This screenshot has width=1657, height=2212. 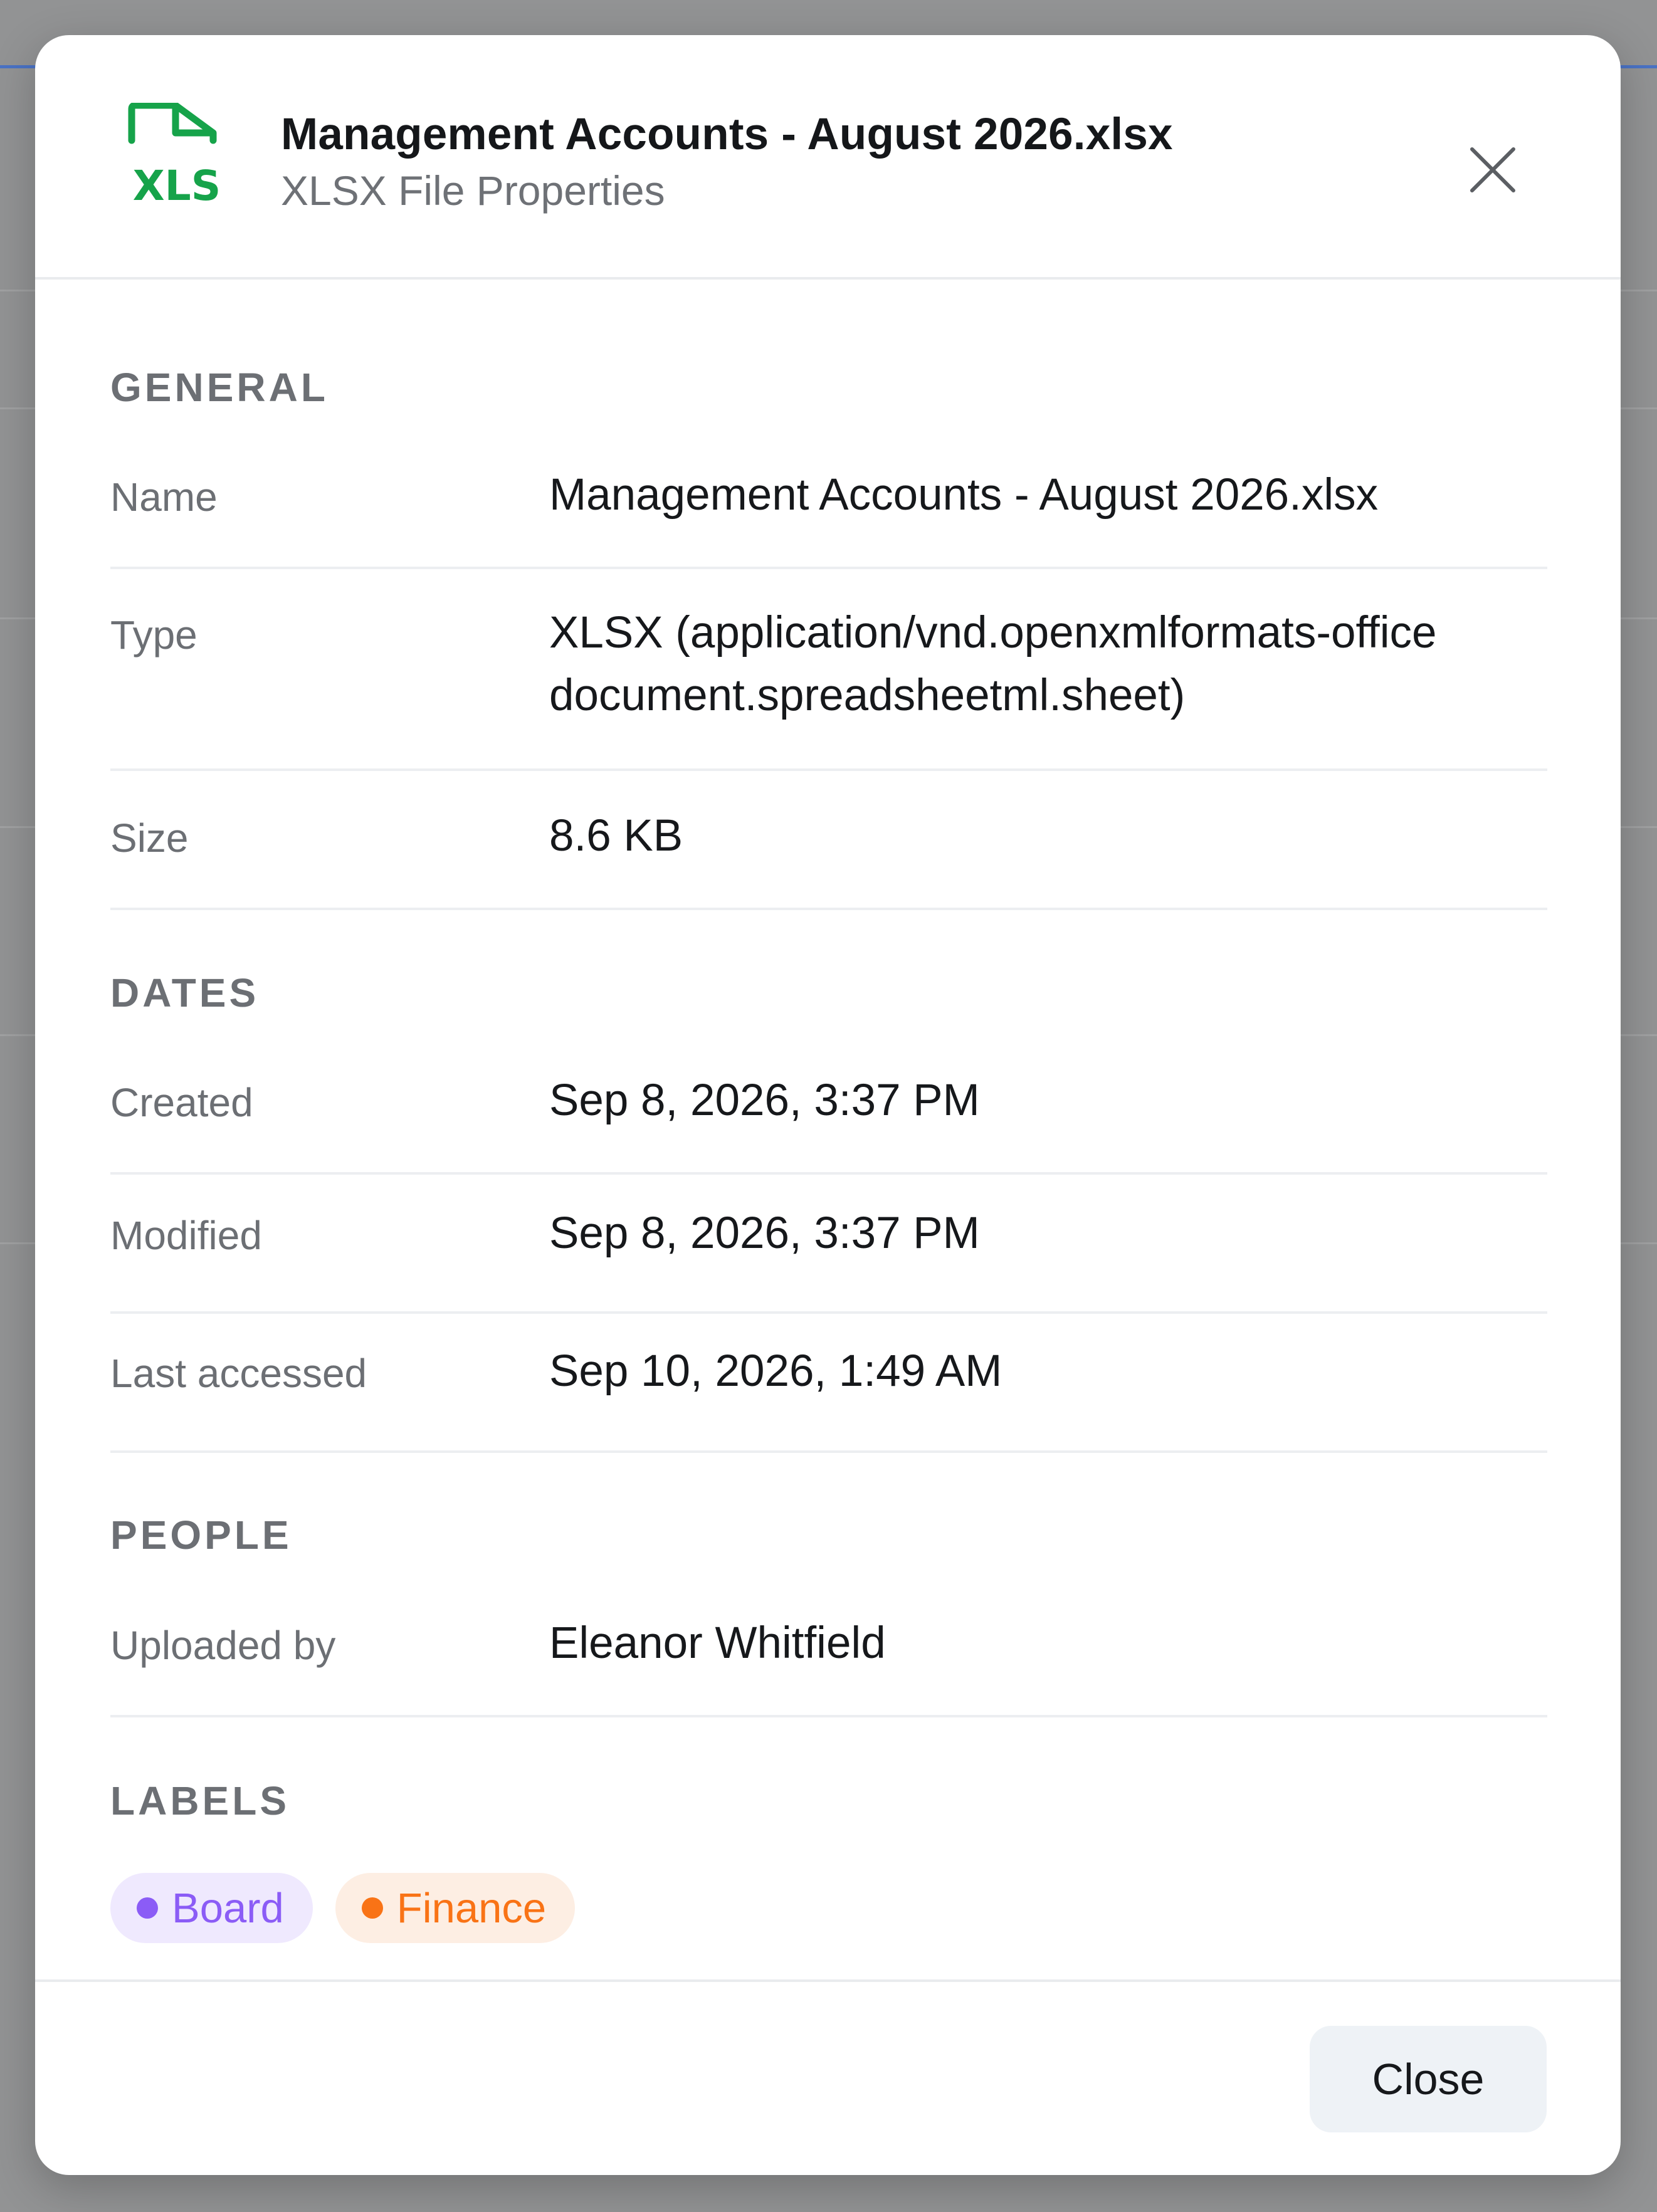 I want to click on close-icon, so click(x=1492, y=169).